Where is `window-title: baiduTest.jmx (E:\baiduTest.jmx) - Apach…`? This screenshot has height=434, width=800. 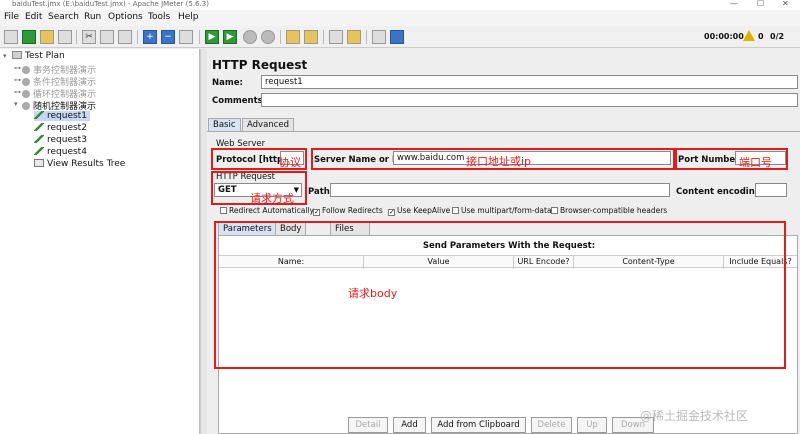 window-title: baiduTest.jmx (E:\baiduTest.jmx) - Apach… is located at coordinates (110, 4).